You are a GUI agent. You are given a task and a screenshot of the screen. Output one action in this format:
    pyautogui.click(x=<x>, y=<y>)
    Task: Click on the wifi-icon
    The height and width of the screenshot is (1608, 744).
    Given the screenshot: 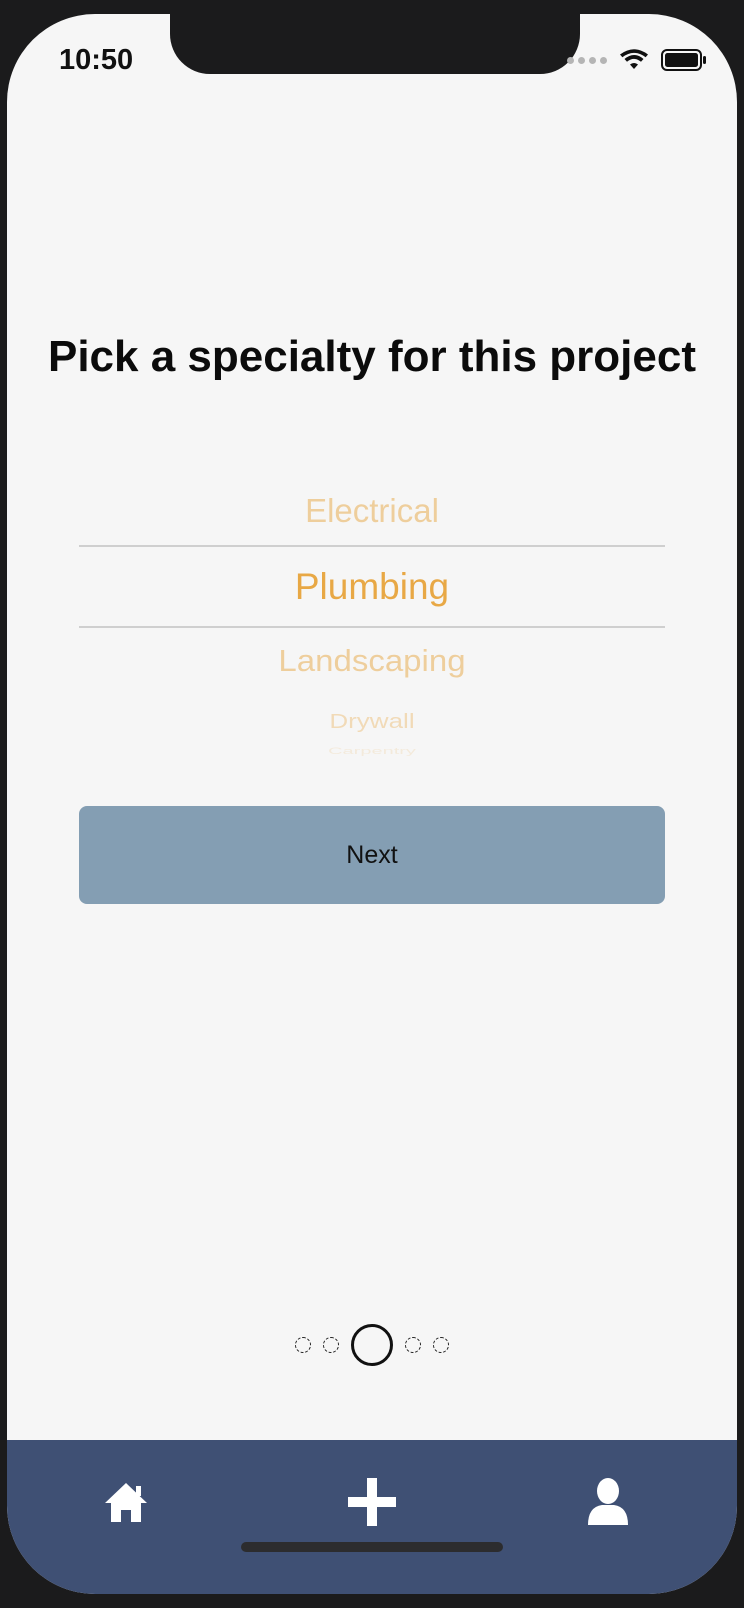 What is the action you would take?
    pyautogui.click(x=634, y=59)
    